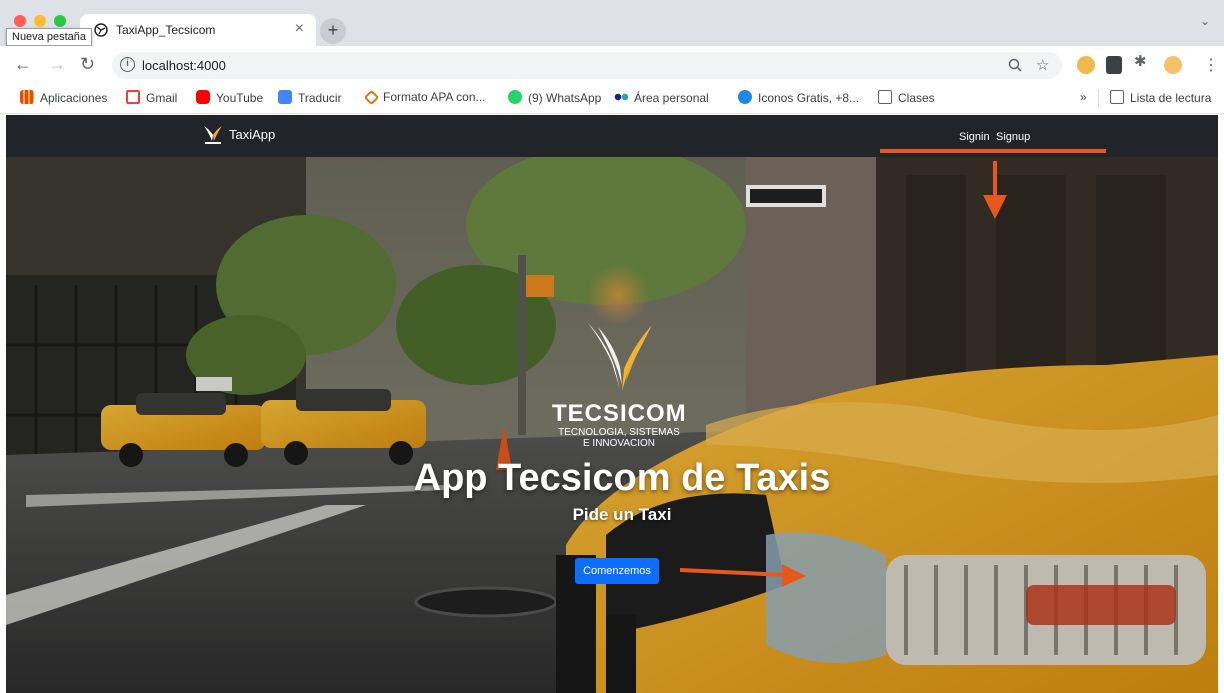 The height and width of the screenshot is (693, 1224). Describe the element at coordinates (60, 21) in the screenshot. I see `window-maximize-button` at that location.